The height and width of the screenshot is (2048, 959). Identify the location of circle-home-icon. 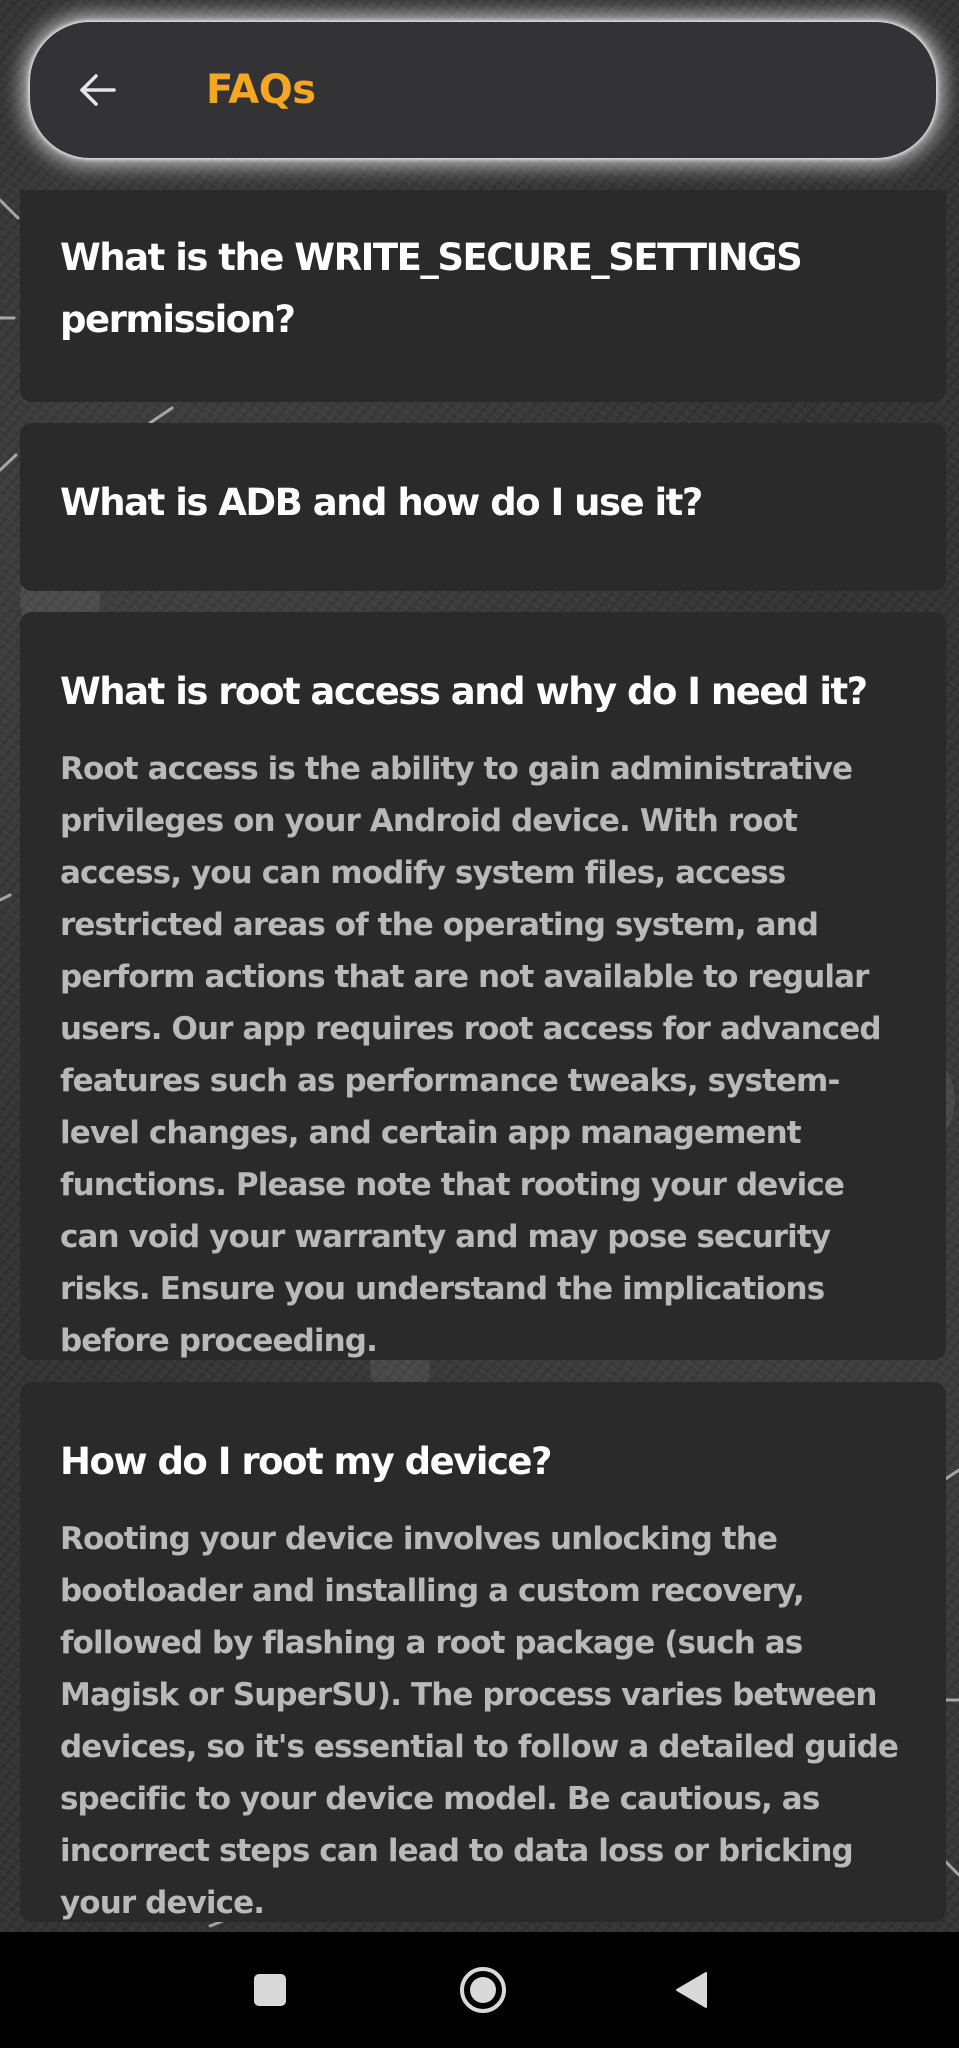
(483, 1990).